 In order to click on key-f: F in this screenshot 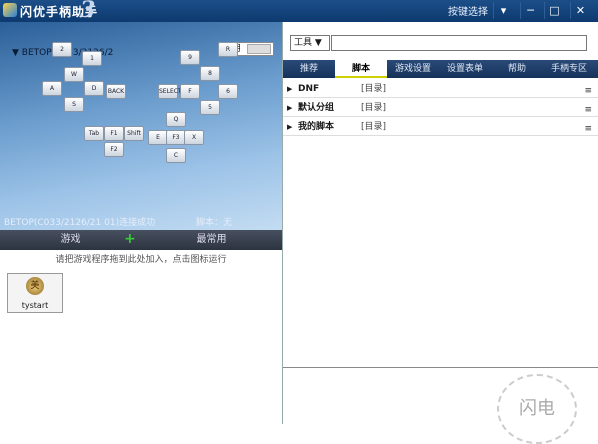, I will do `click(190, 91)`.